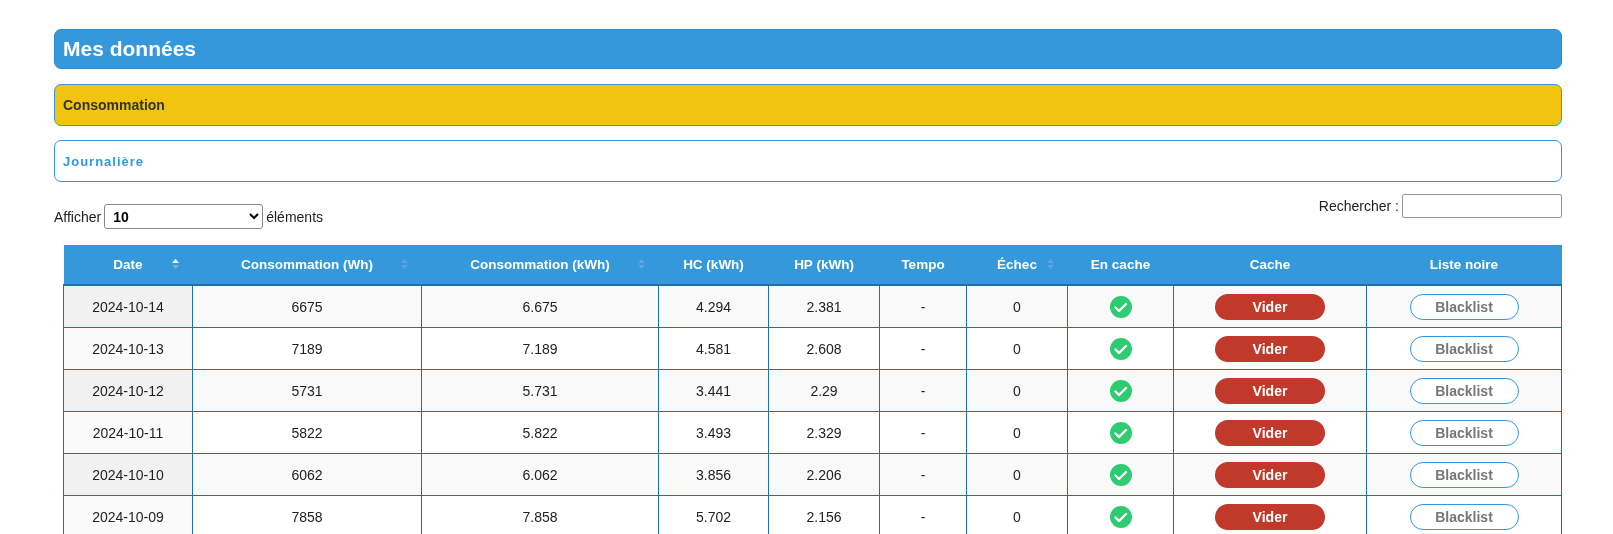  Describe the element at coordinates (307, 474) in the screenshot. I see `table-cell: 6062` at that location.